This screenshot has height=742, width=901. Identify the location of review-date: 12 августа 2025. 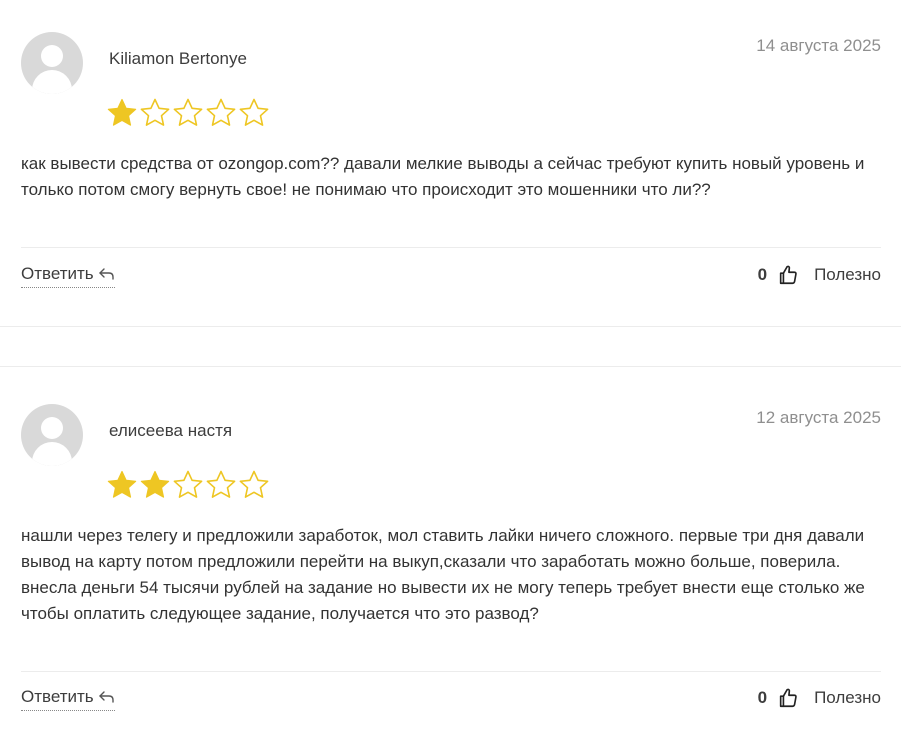
(818, 417).